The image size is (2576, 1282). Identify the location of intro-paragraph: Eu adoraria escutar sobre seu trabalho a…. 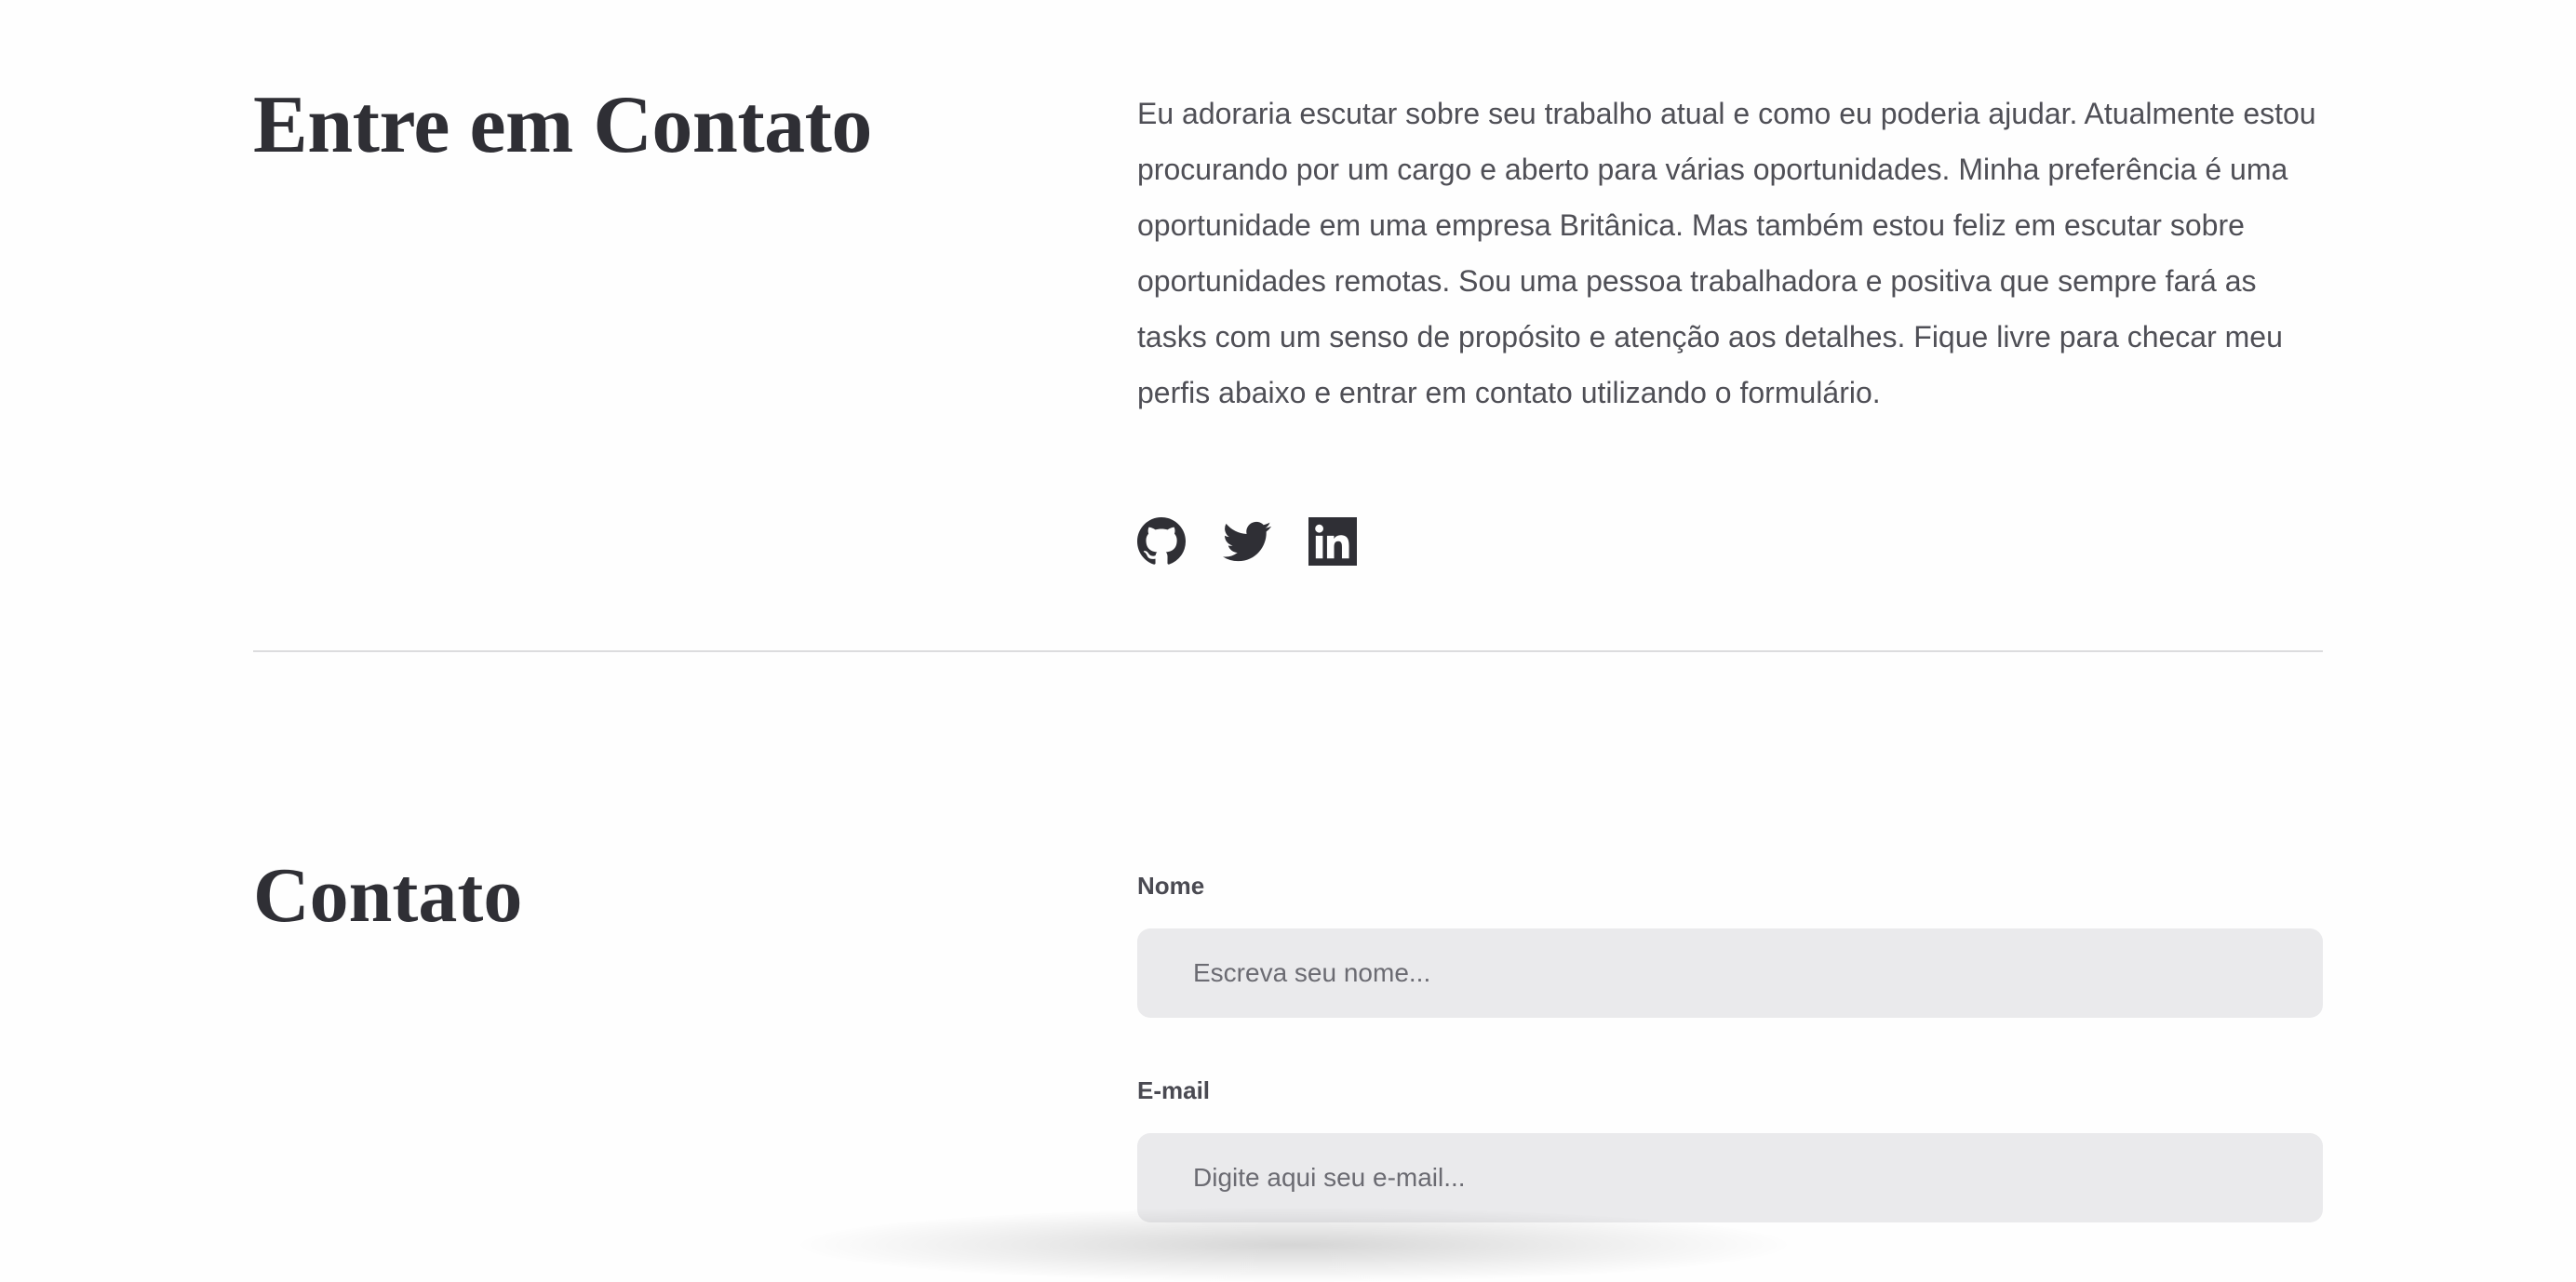
(1726, 253).